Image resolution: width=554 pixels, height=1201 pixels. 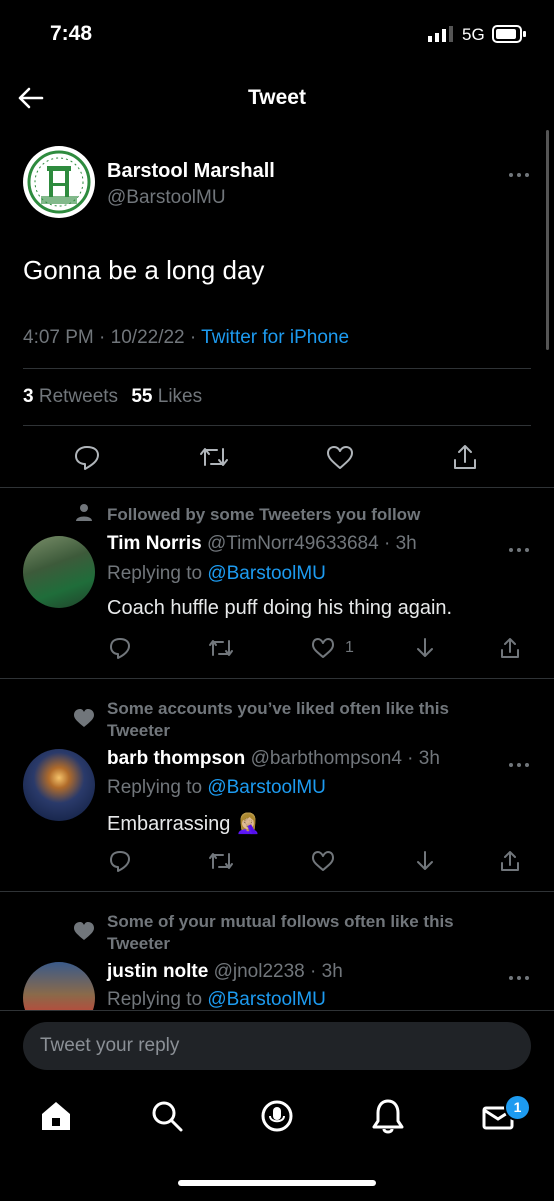 I want to click on reply-author-name: justin nolte, so click(x=157, y=971).